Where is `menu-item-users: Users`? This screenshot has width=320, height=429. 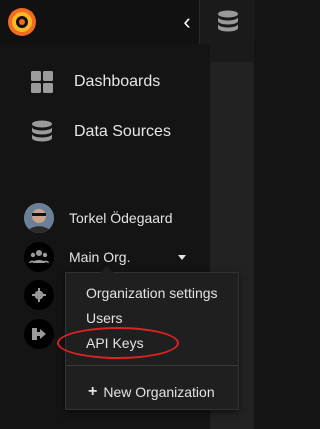
menu-item-users: Users is located at coordinates (104, 318).